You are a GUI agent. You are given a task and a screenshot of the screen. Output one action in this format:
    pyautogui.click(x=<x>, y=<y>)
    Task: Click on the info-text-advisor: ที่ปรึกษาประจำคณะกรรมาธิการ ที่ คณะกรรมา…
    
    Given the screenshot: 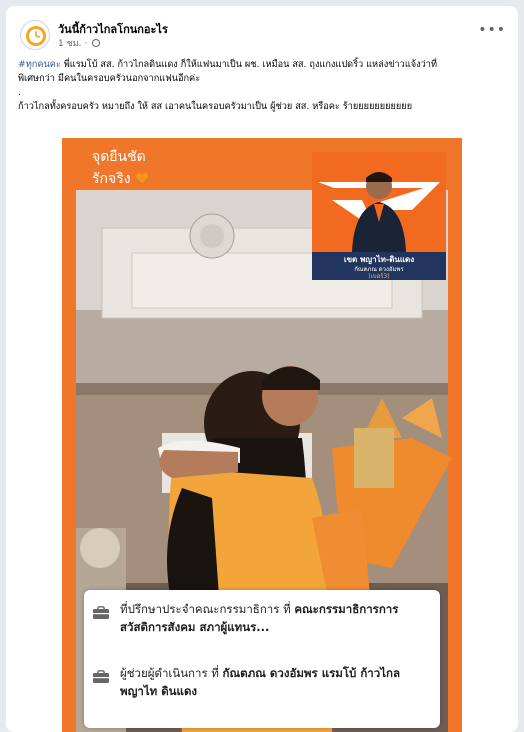 What is the action you would take?
    pyautogui.click(x=259, y=618)
    